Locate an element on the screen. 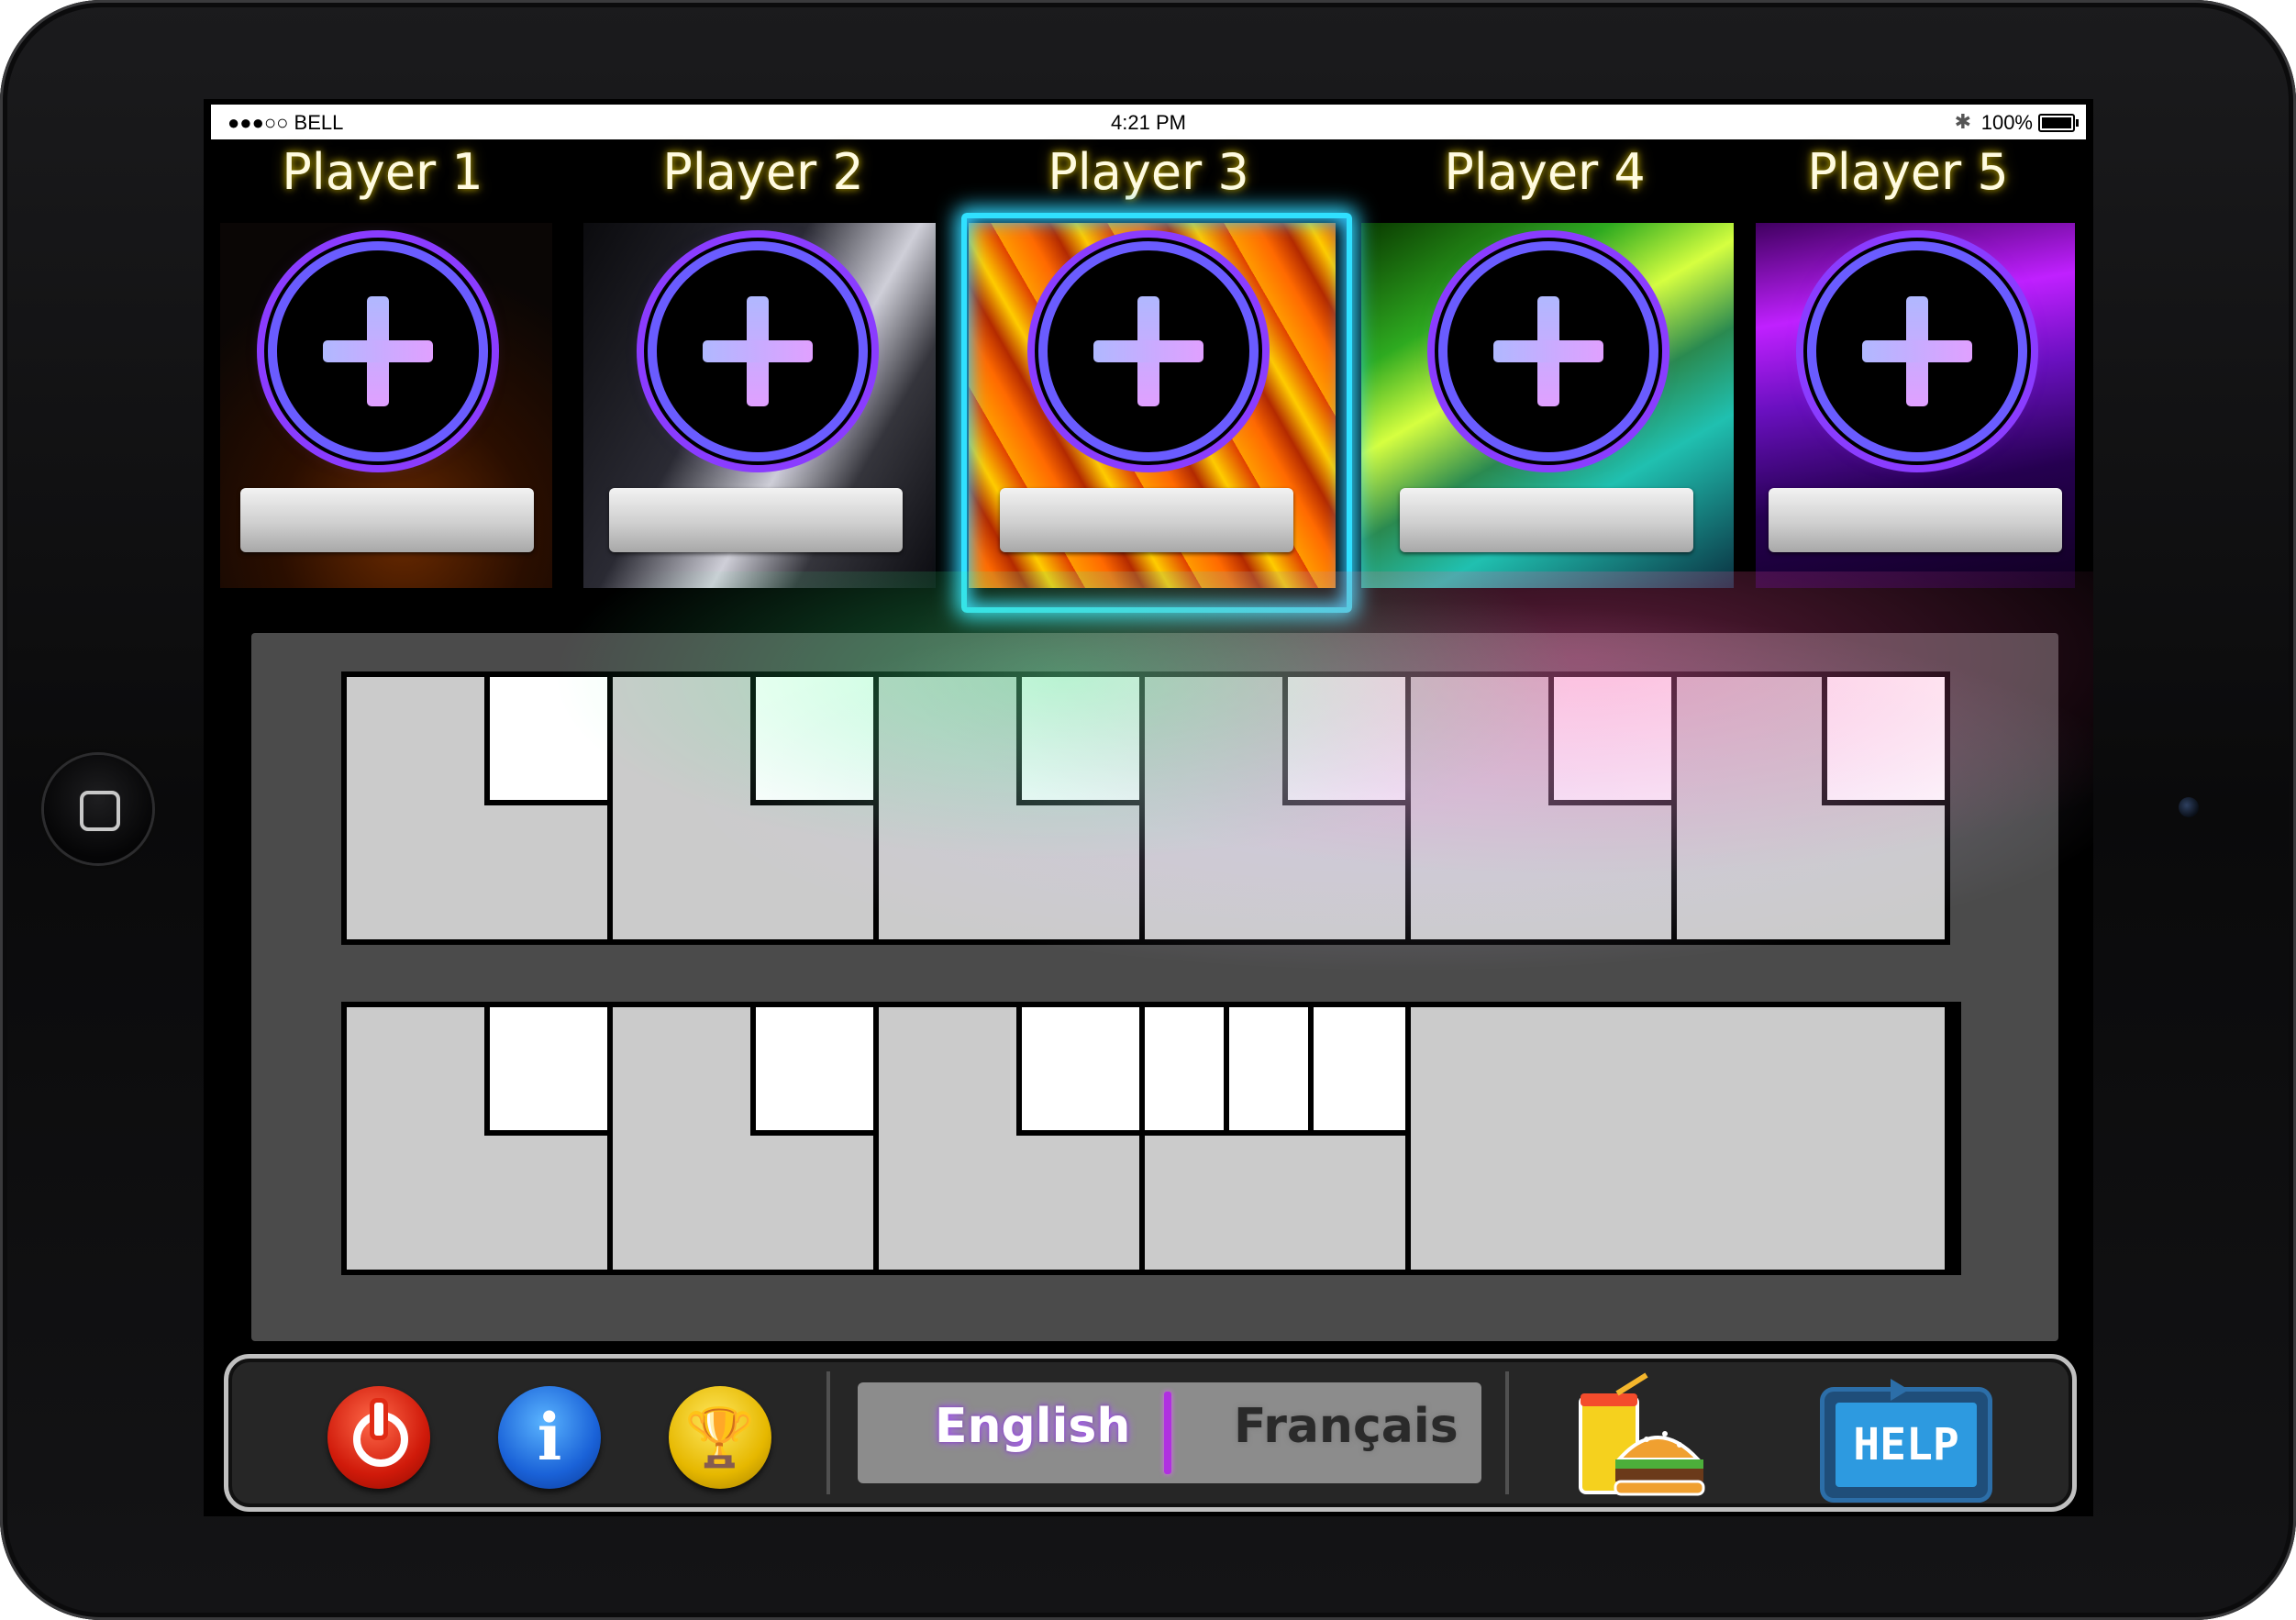 Image resolution: width=2296 pixels, height=1620 pixels. home-button is located at coordinates (98, 809).